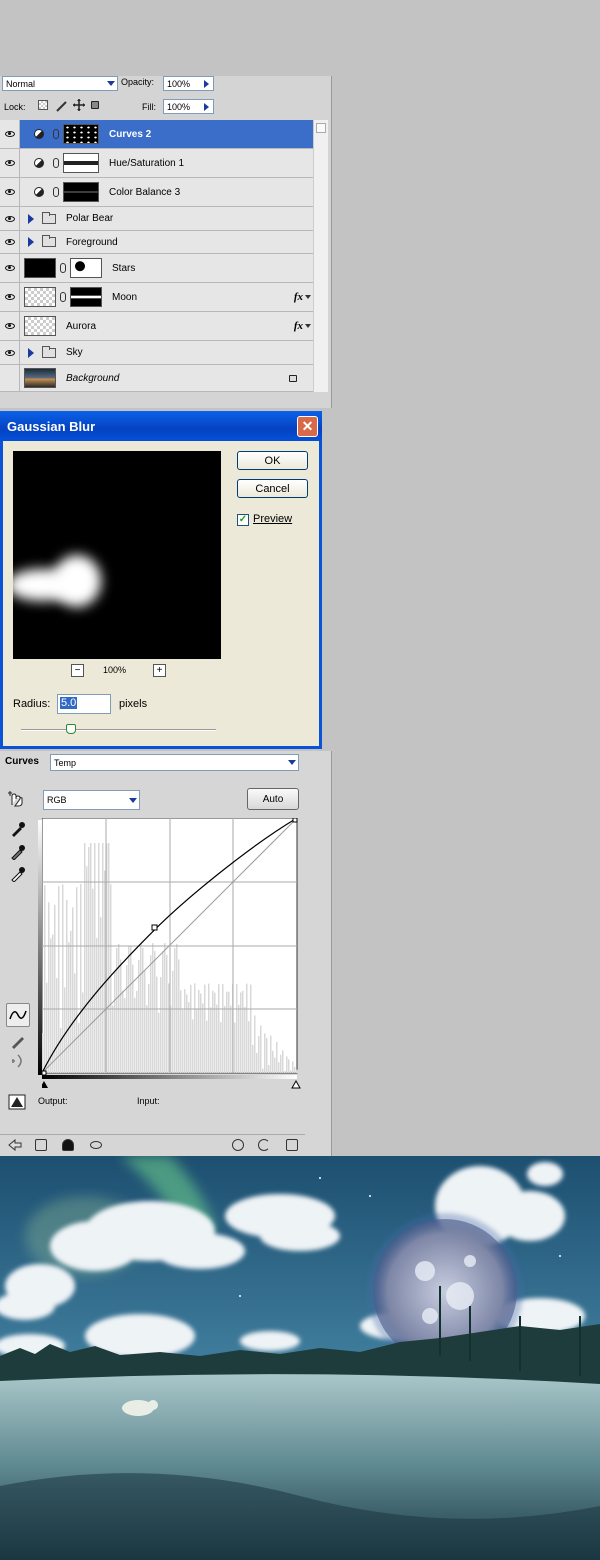 The height and width of the screenshot is (1560, 600). I want to click on dialog-titlebar: Gaussian Blur ✕, so click(161, 426).